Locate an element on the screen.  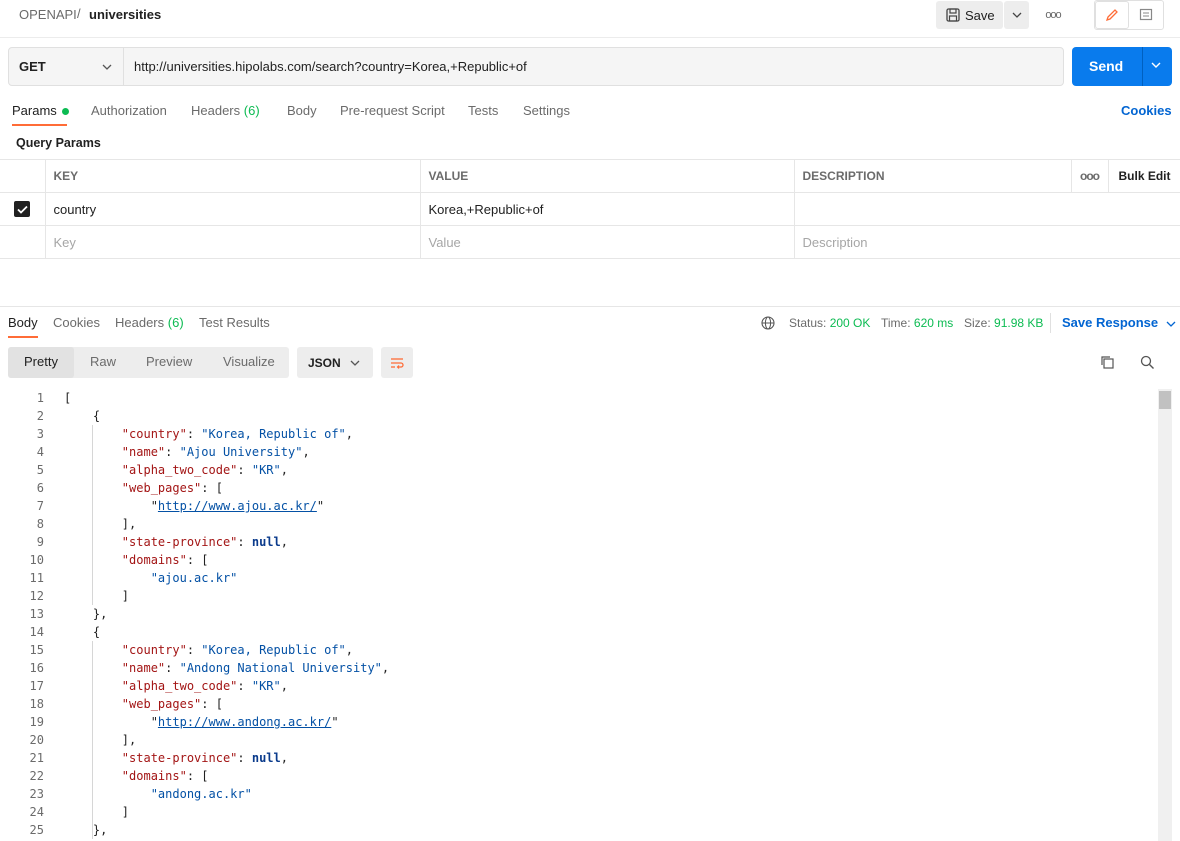
save-icon is located at coordinates (953, 15).